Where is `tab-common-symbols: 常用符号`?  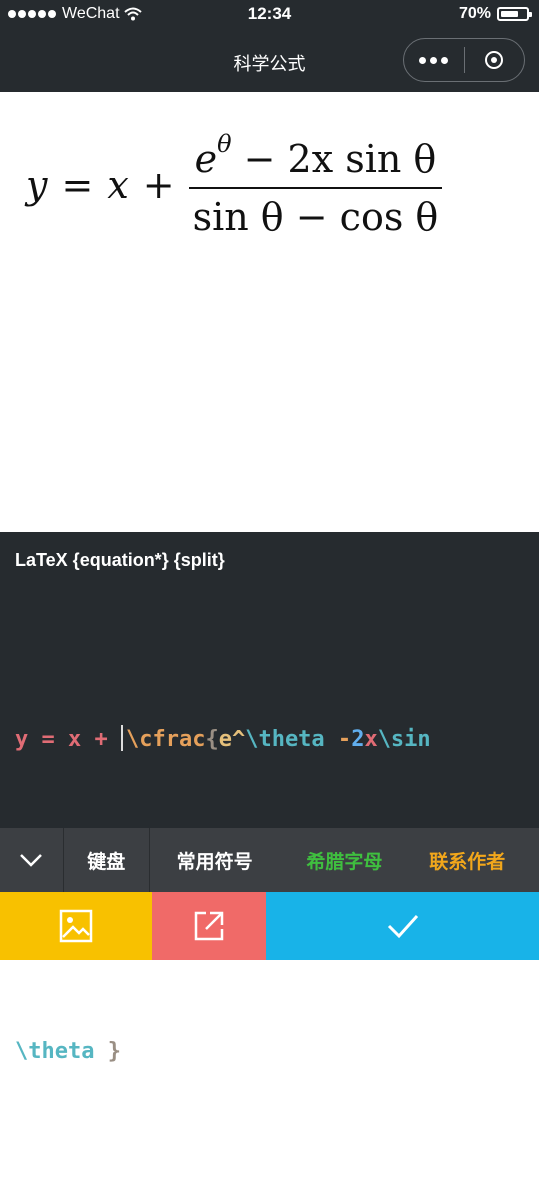
tab-common-symbols: 常用符号 is located at coordinates (215, 860).